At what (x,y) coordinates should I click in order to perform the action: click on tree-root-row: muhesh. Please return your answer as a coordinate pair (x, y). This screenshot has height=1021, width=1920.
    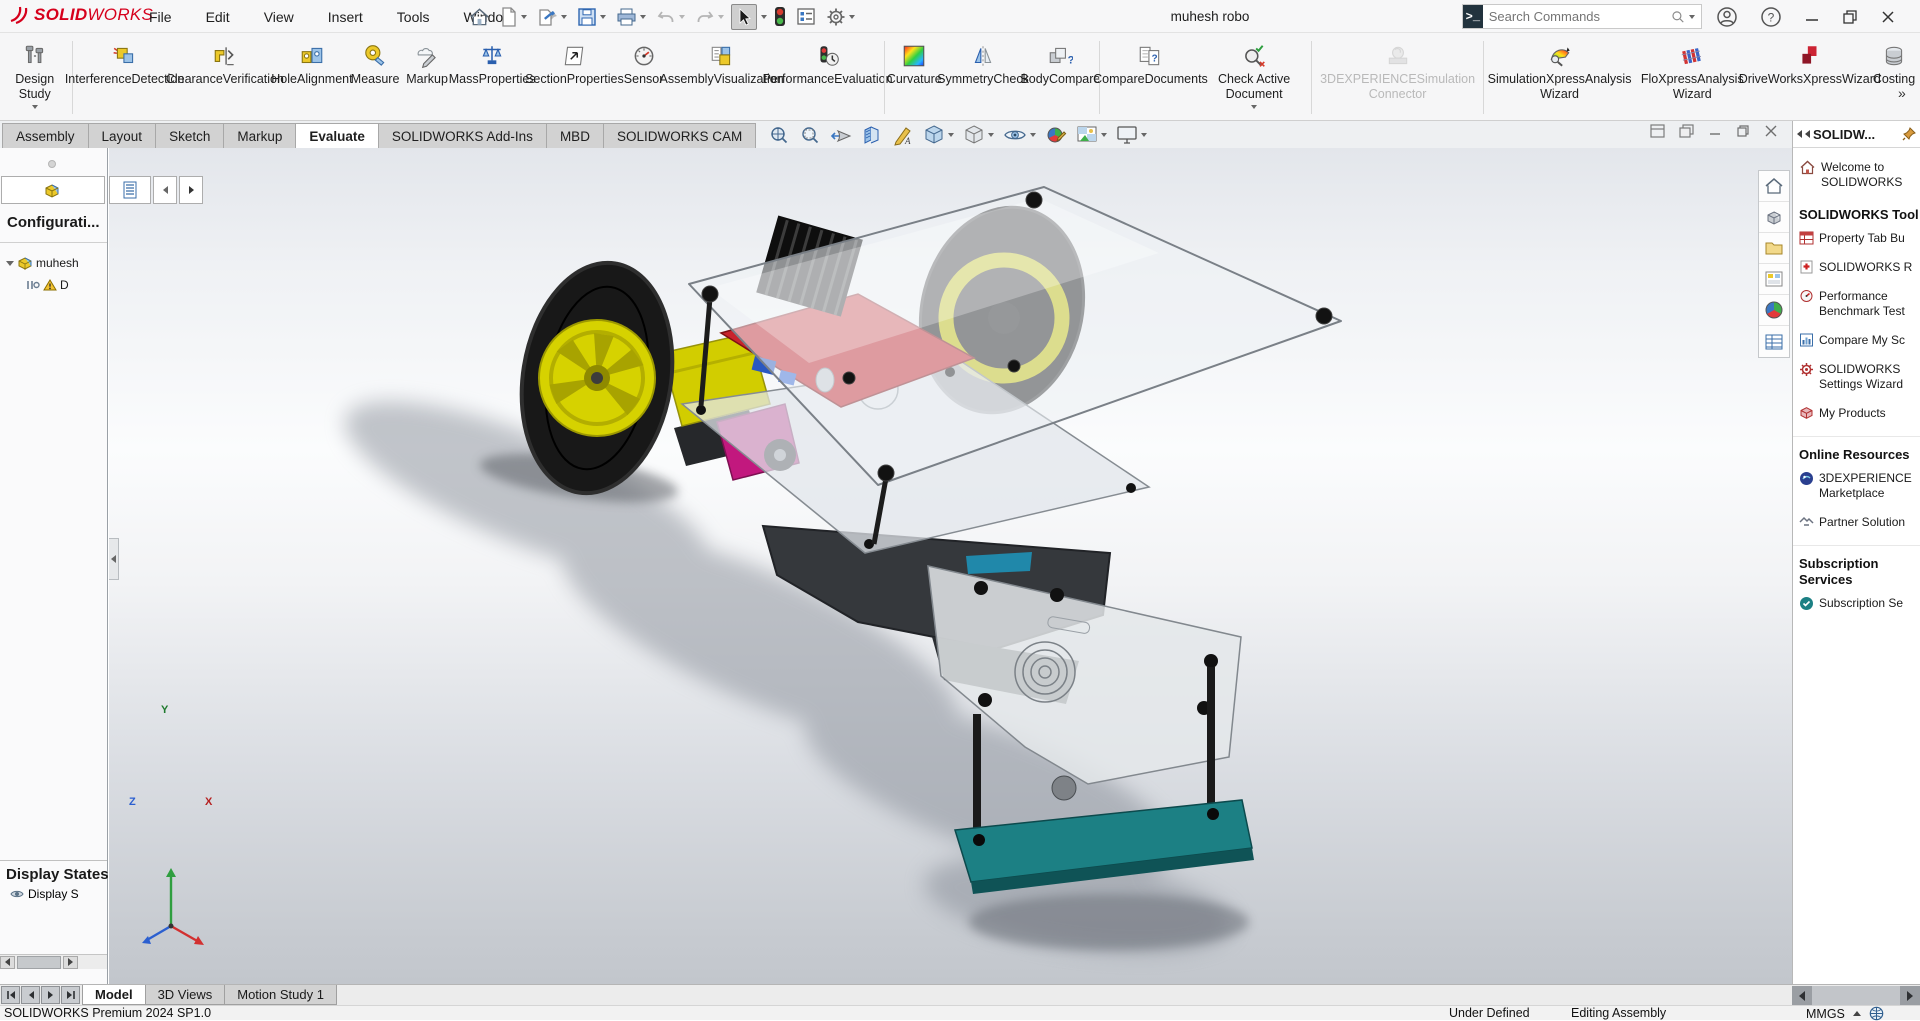
    Looking at the image, I should click on (42, 263).